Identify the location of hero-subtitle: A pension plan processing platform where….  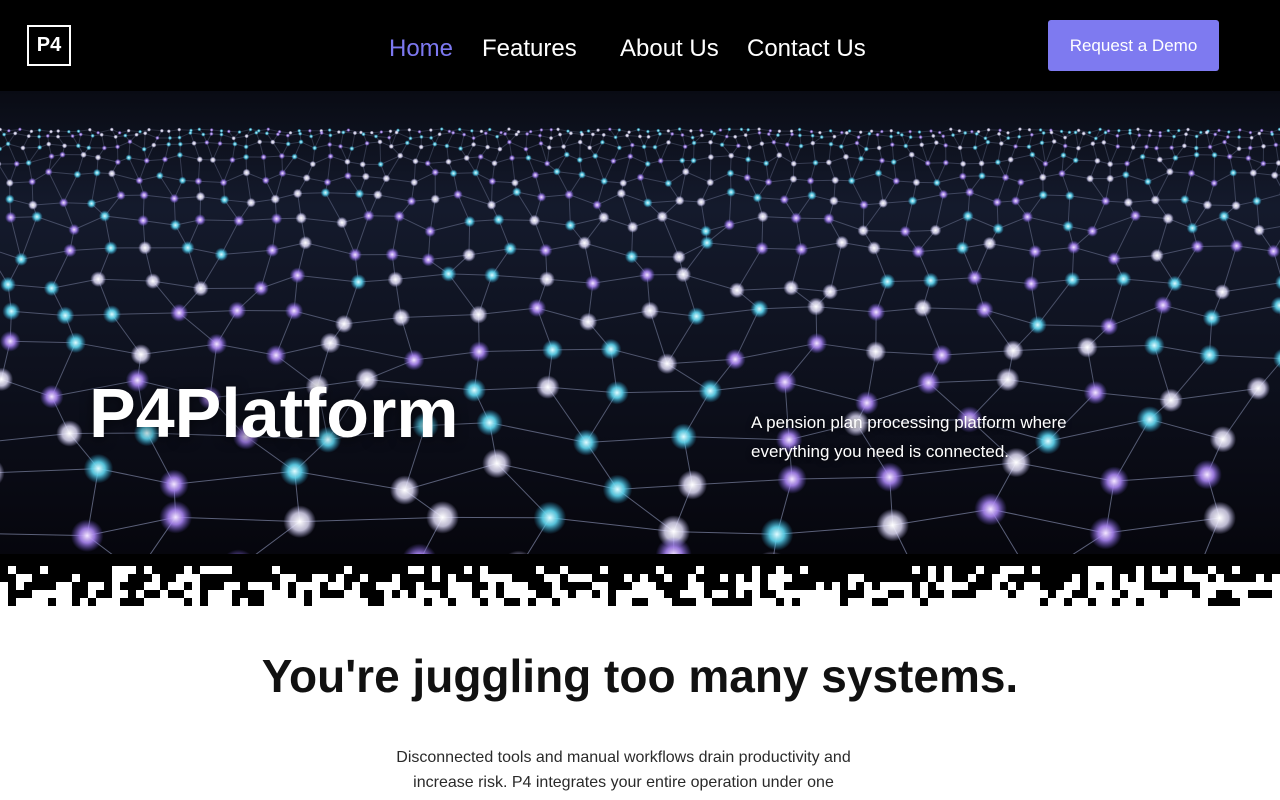
(909, 437).